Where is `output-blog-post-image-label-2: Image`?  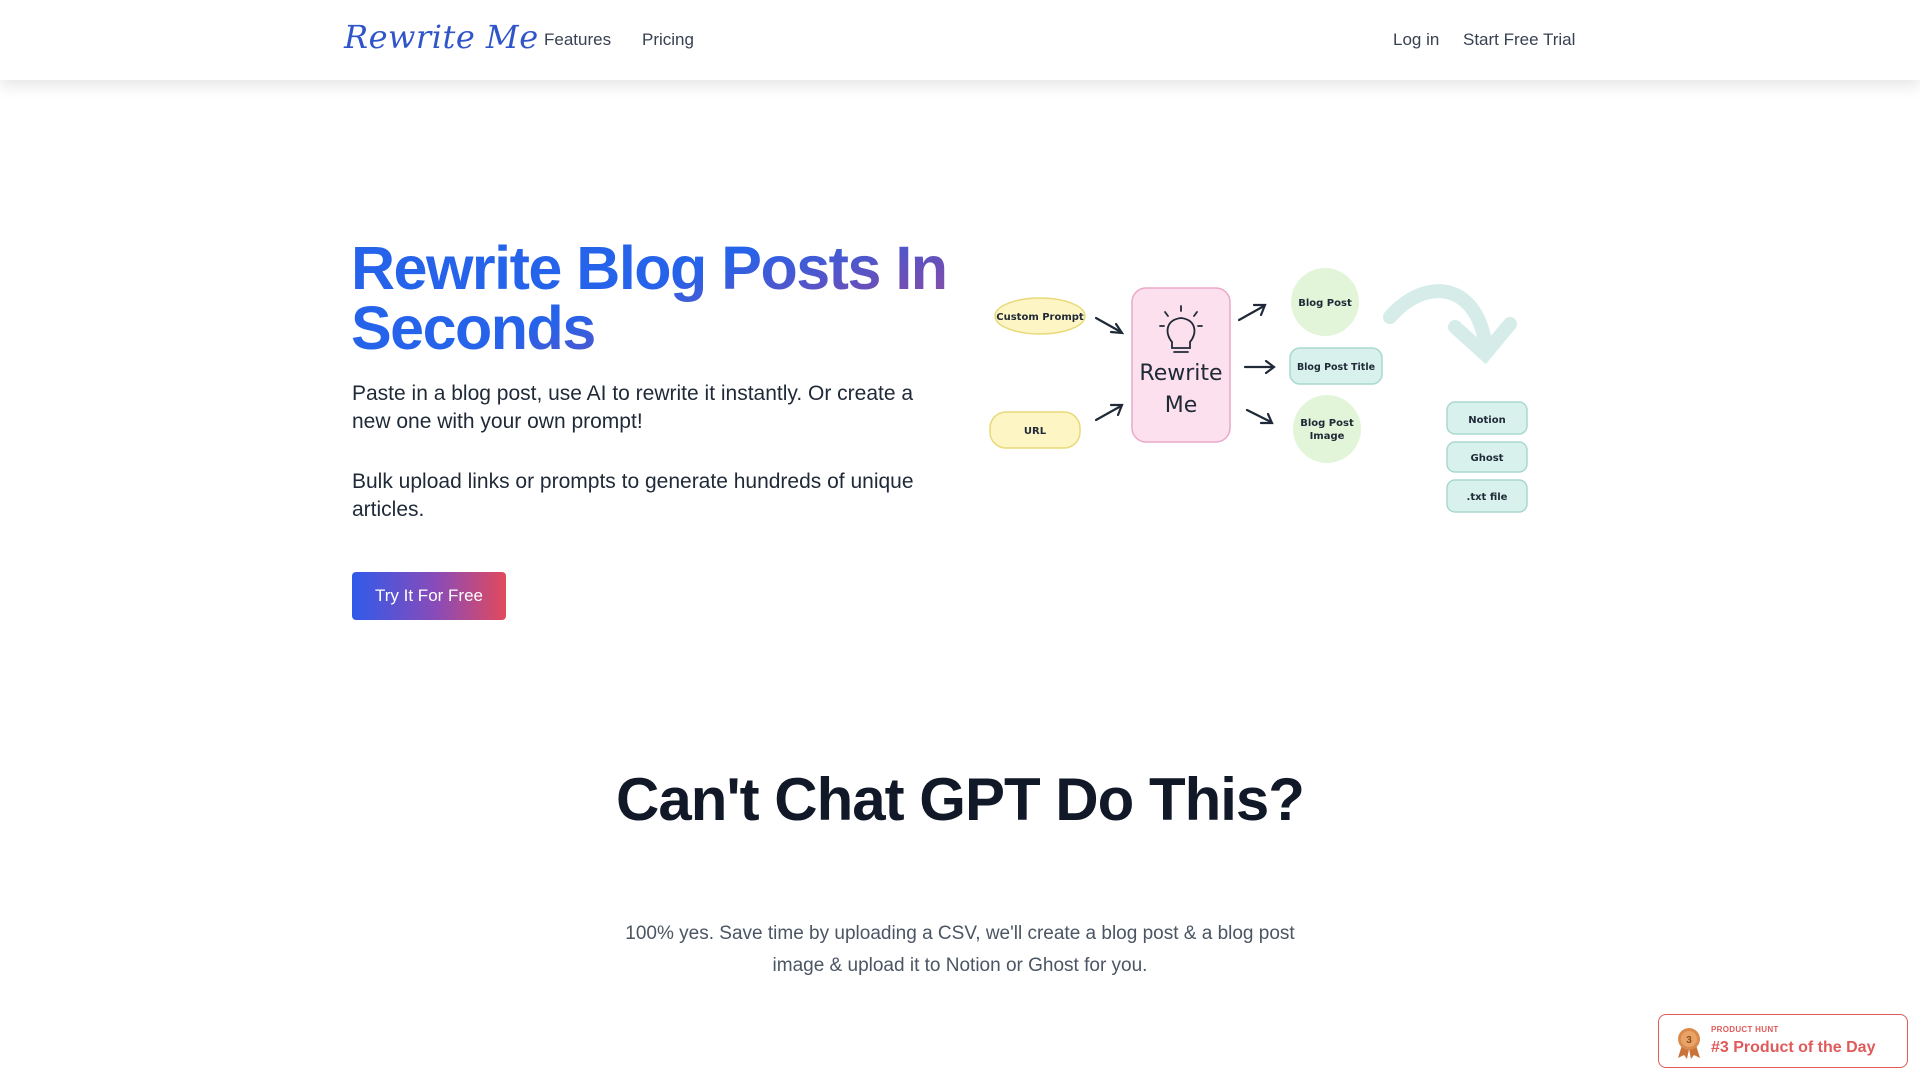
output-blog-post-image-label-2: Image is located at coordinates (1327, 436).